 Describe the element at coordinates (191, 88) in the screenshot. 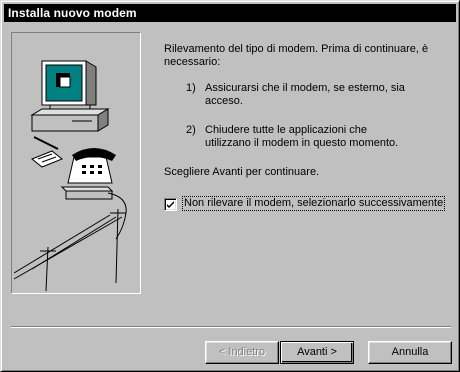

I see `step-1-number: 1)` at that location.